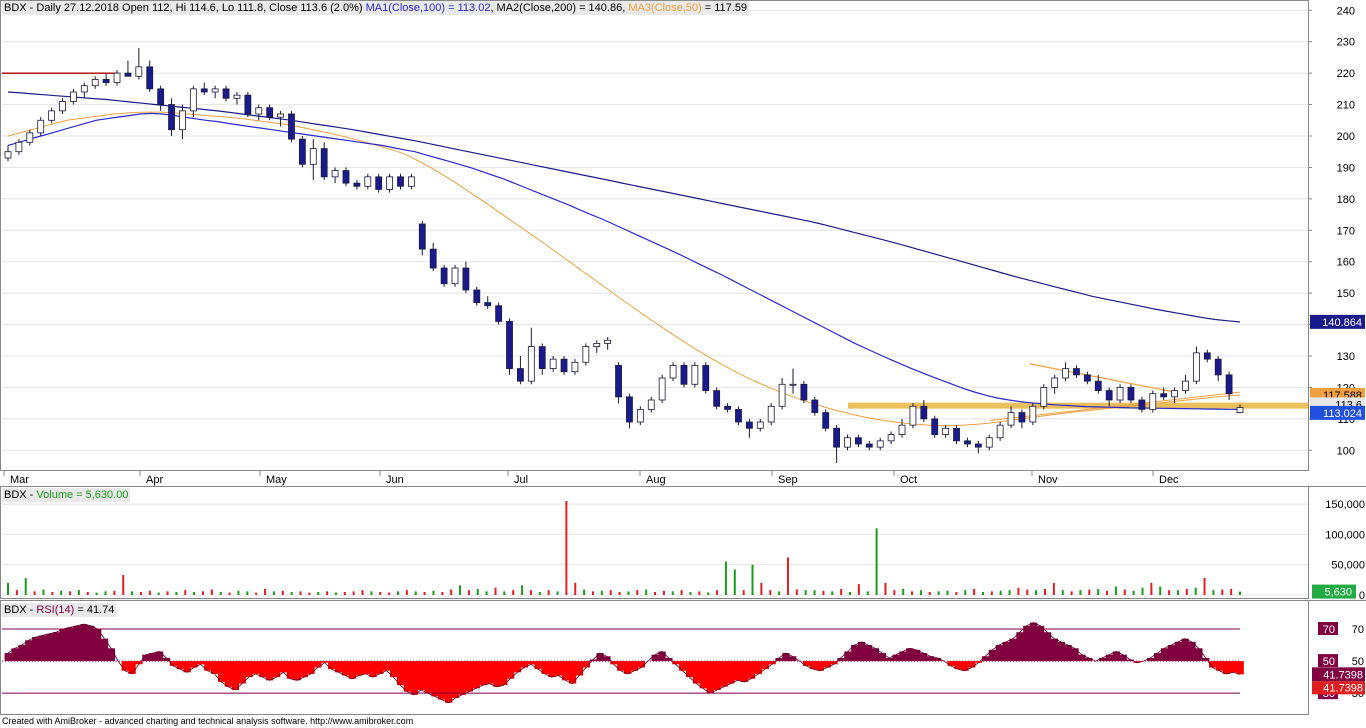 The height and width of the screenshot is (728, 1366). I want to click on ma100-last-label: 113.024, so click(1342, 414).